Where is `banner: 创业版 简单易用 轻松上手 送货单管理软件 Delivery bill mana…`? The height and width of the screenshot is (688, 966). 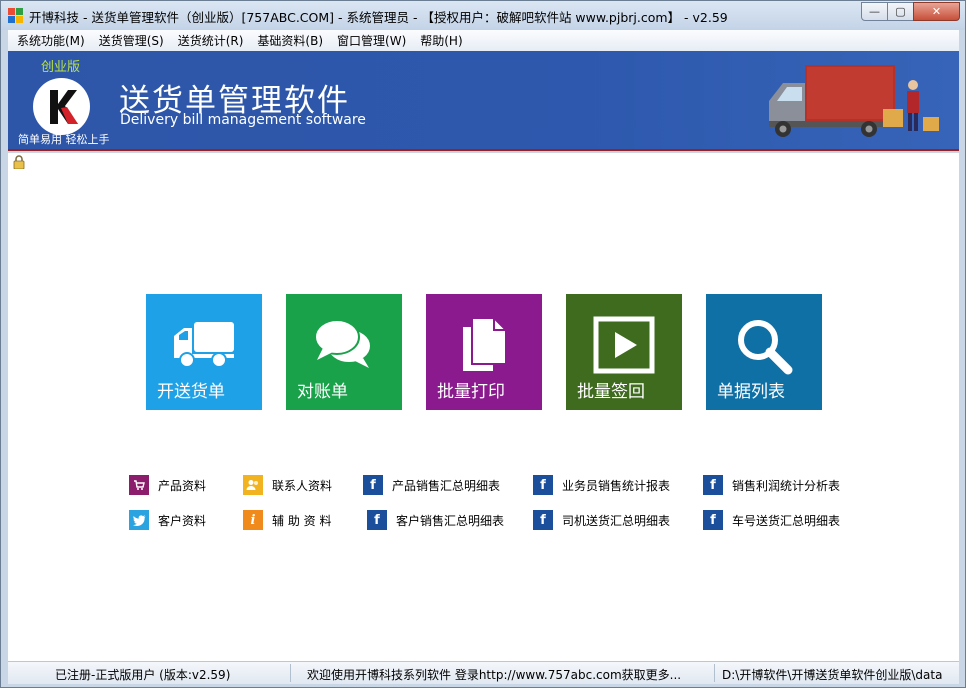 banner: 创业版 简单易用 轻松上手 送货单管理软件 Delivery bill mana… is located at coordinates (483, 101).